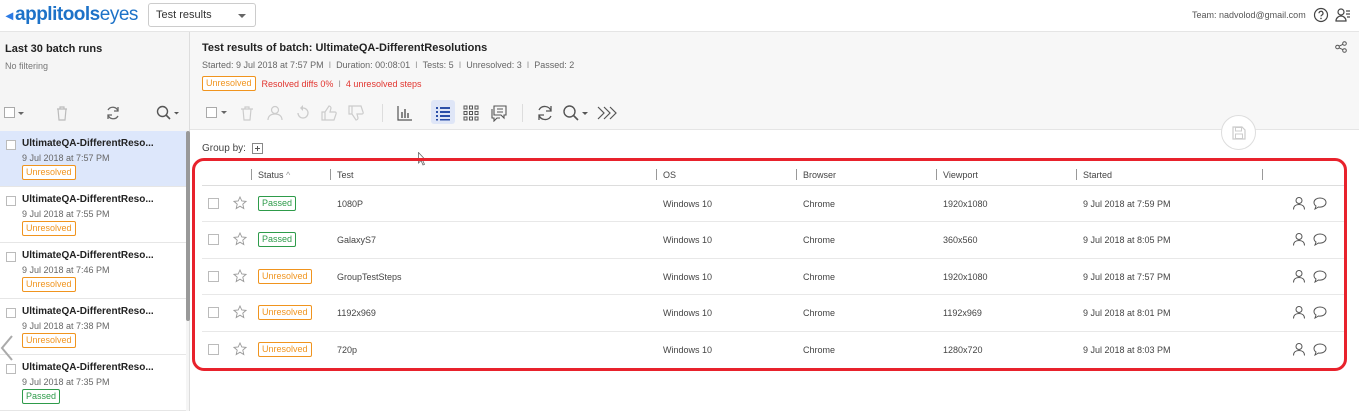  Describe the element at coordinates (10, 14) in the screenshot. I see `logo-mark: ◂` at that location.